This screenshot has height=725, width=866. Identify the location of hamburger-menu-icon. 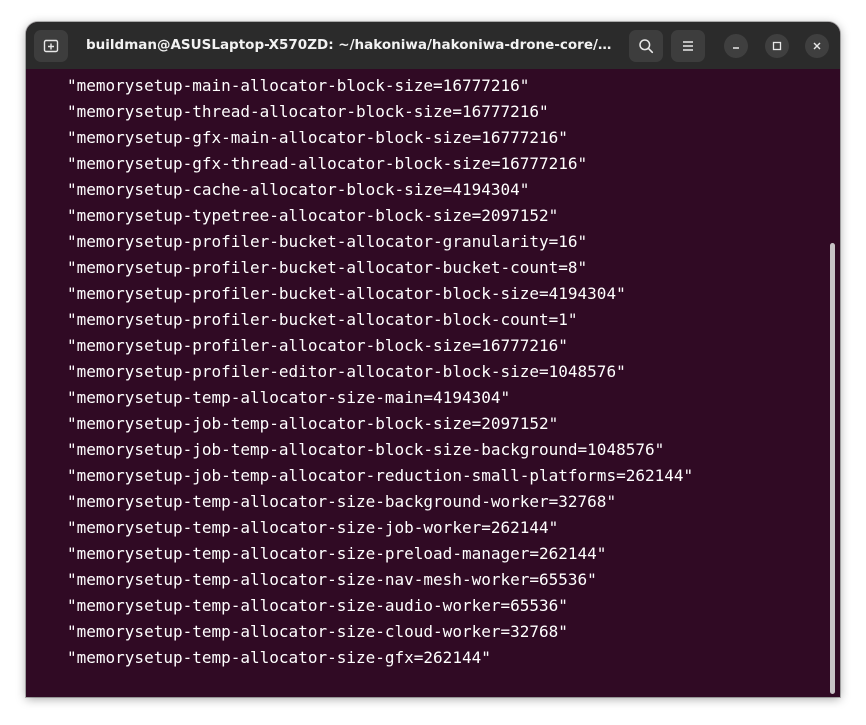
(688, 46).